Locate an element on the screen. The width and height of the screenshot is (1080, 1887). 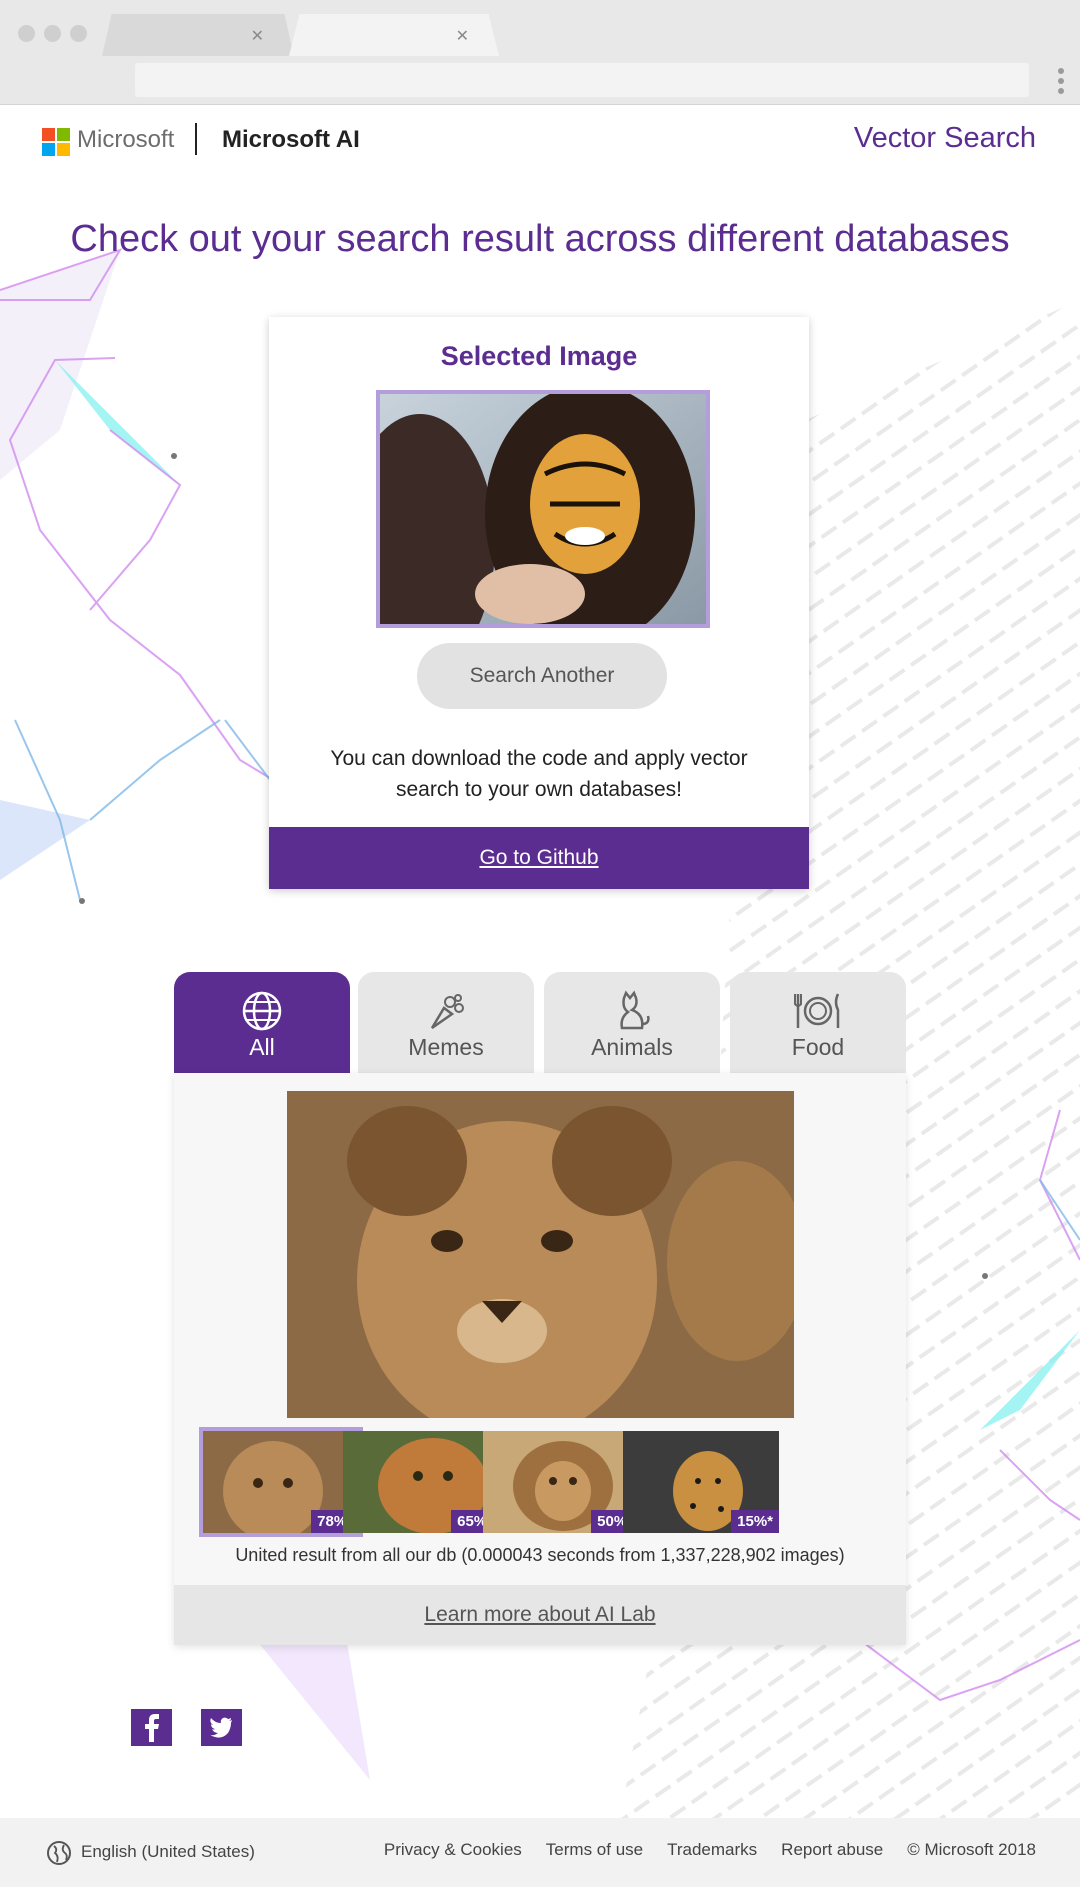
tab-all: All is located at coordinates (262, 1022).